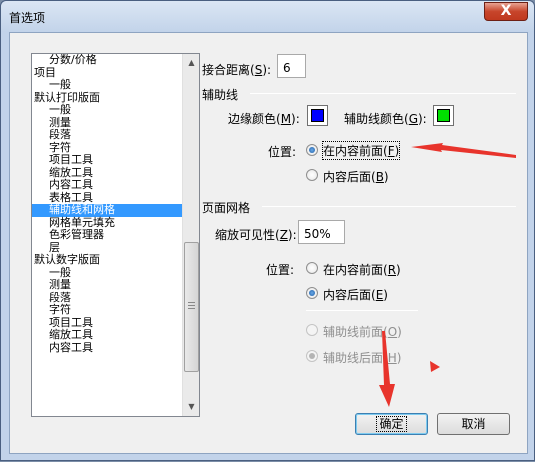  Describe the element at coordinates (190, 235) in the screenshot. I see `tree-scrollbar: ▲ ▼` at that location.